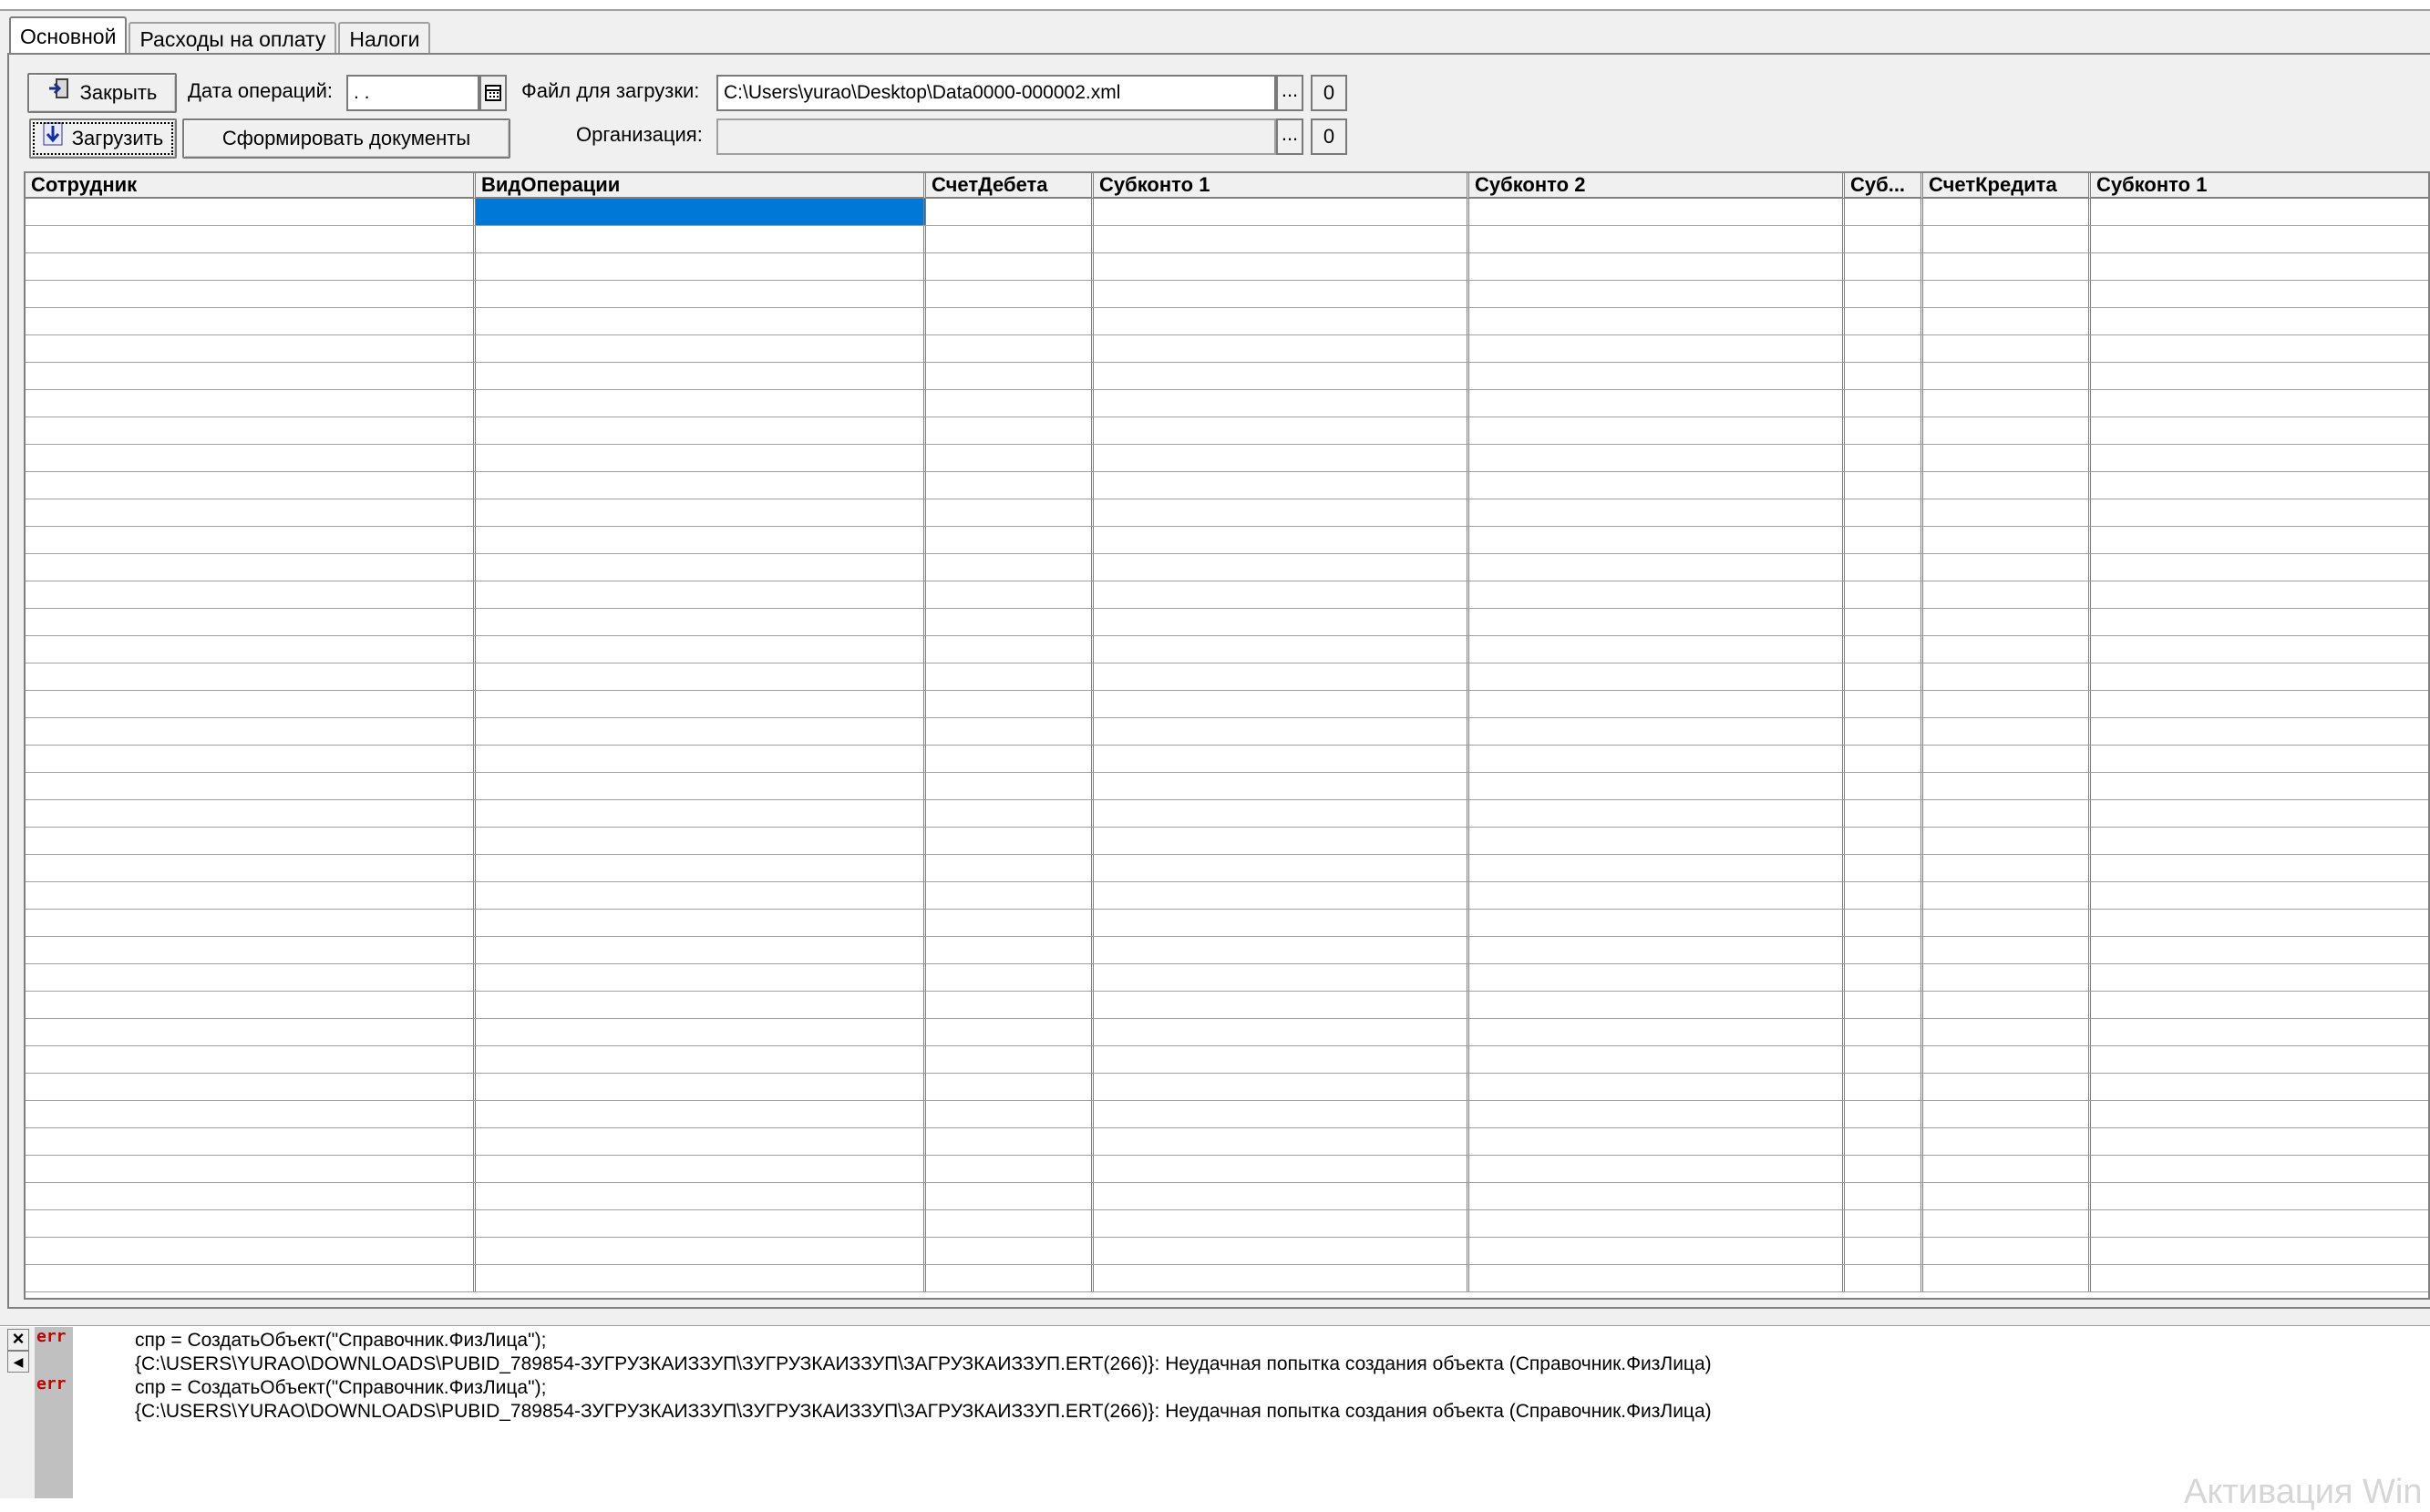  Describe the element at coordinates (18, 1362) in the screenshot. I see `scroll-left-button: ◀` at that location.